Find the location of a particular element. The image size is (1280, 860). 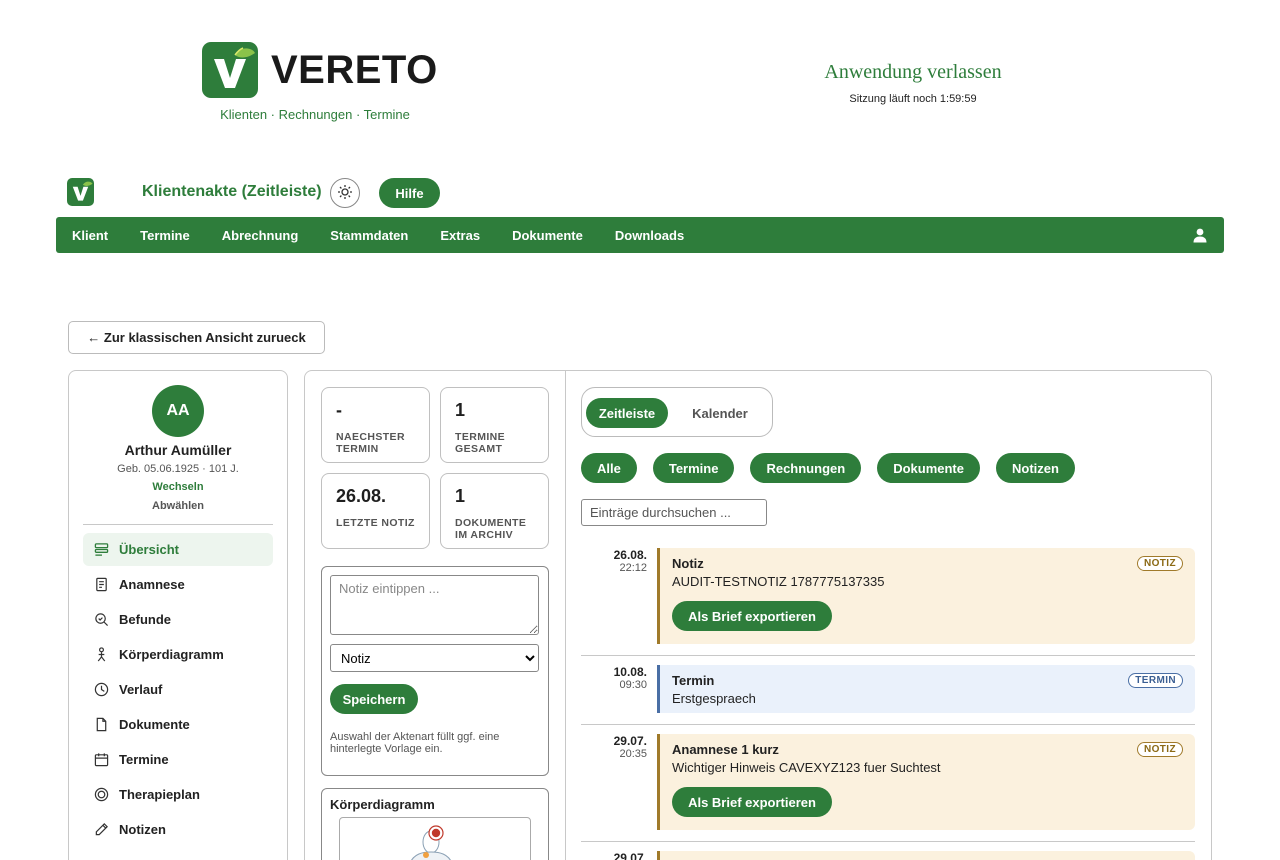

entry-title: Anamnese 1 kurz is located at coordinates (725, 749).